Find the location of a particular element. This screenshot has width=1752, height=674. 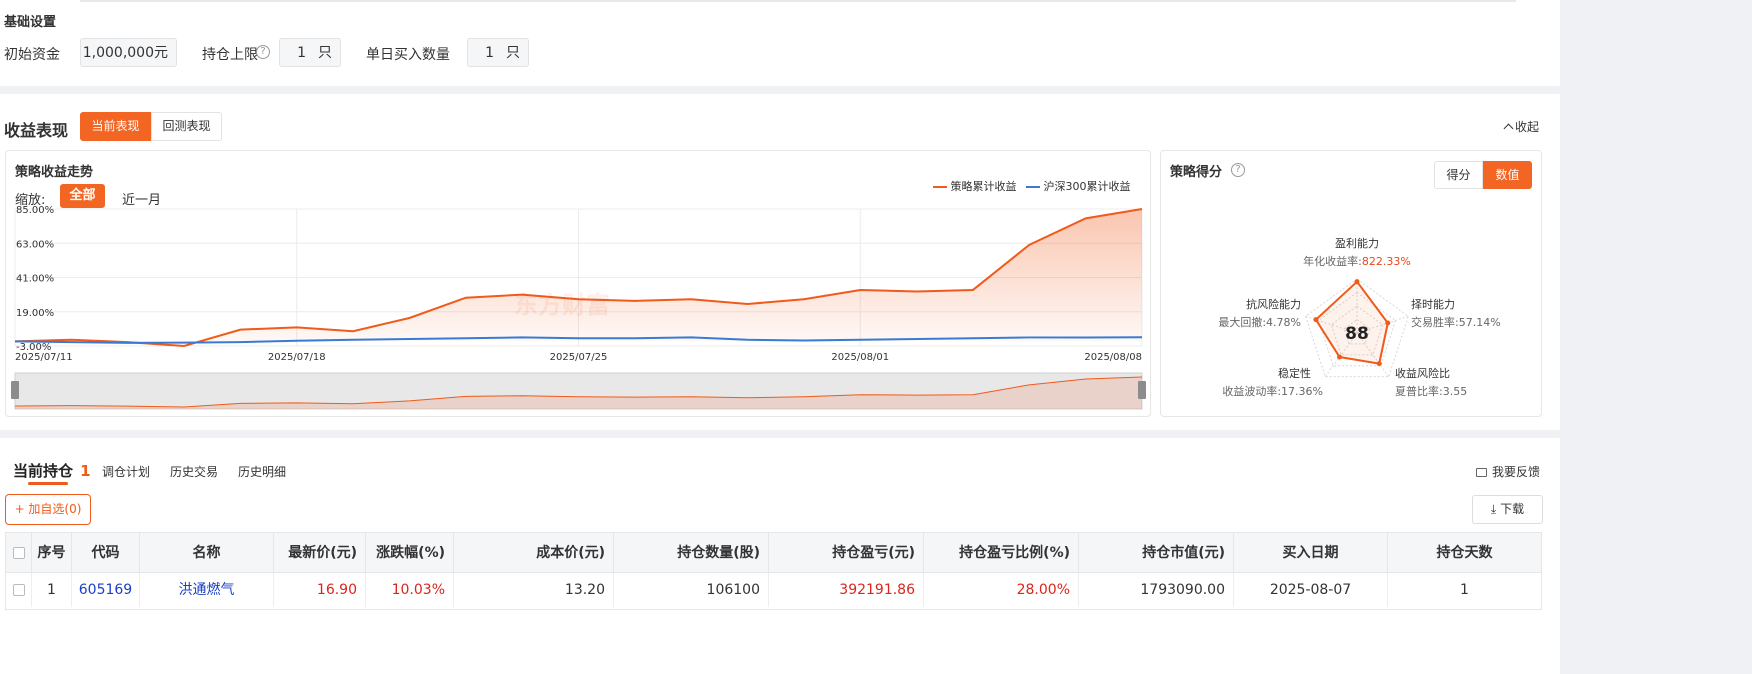

profit-name: 盈利能力 is located at coordinates (1357, 243).